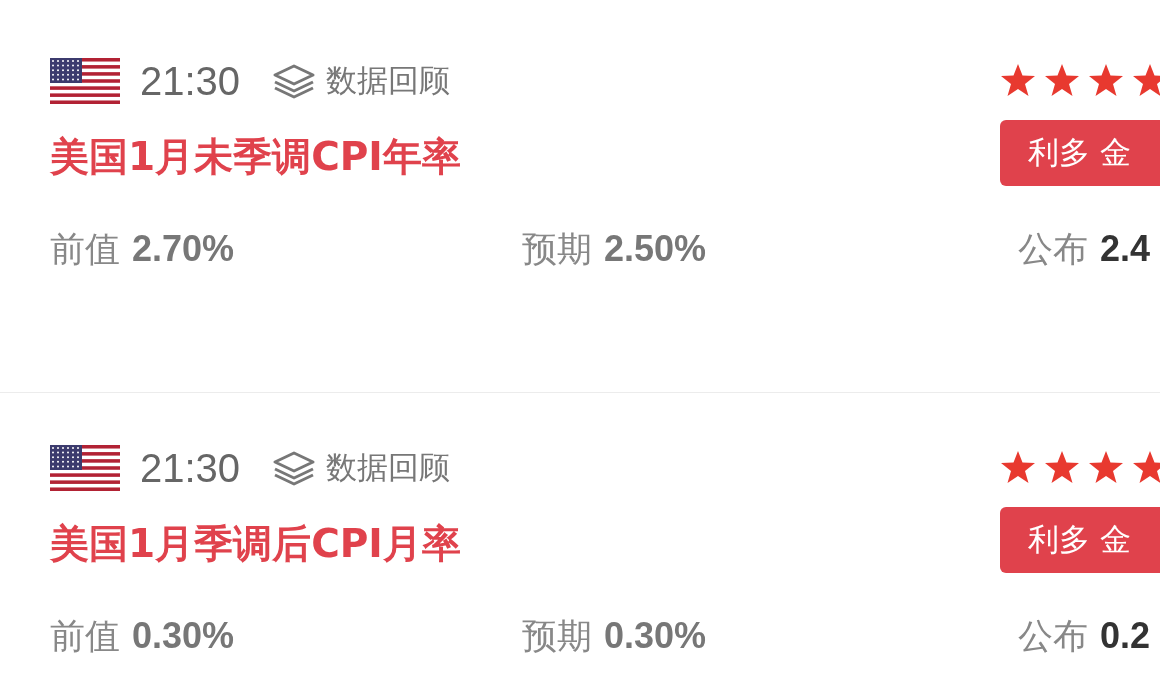  Describe the element at coordinates (1125, 635) in the screenshot. I see `actual-value: 0.2` at that location.